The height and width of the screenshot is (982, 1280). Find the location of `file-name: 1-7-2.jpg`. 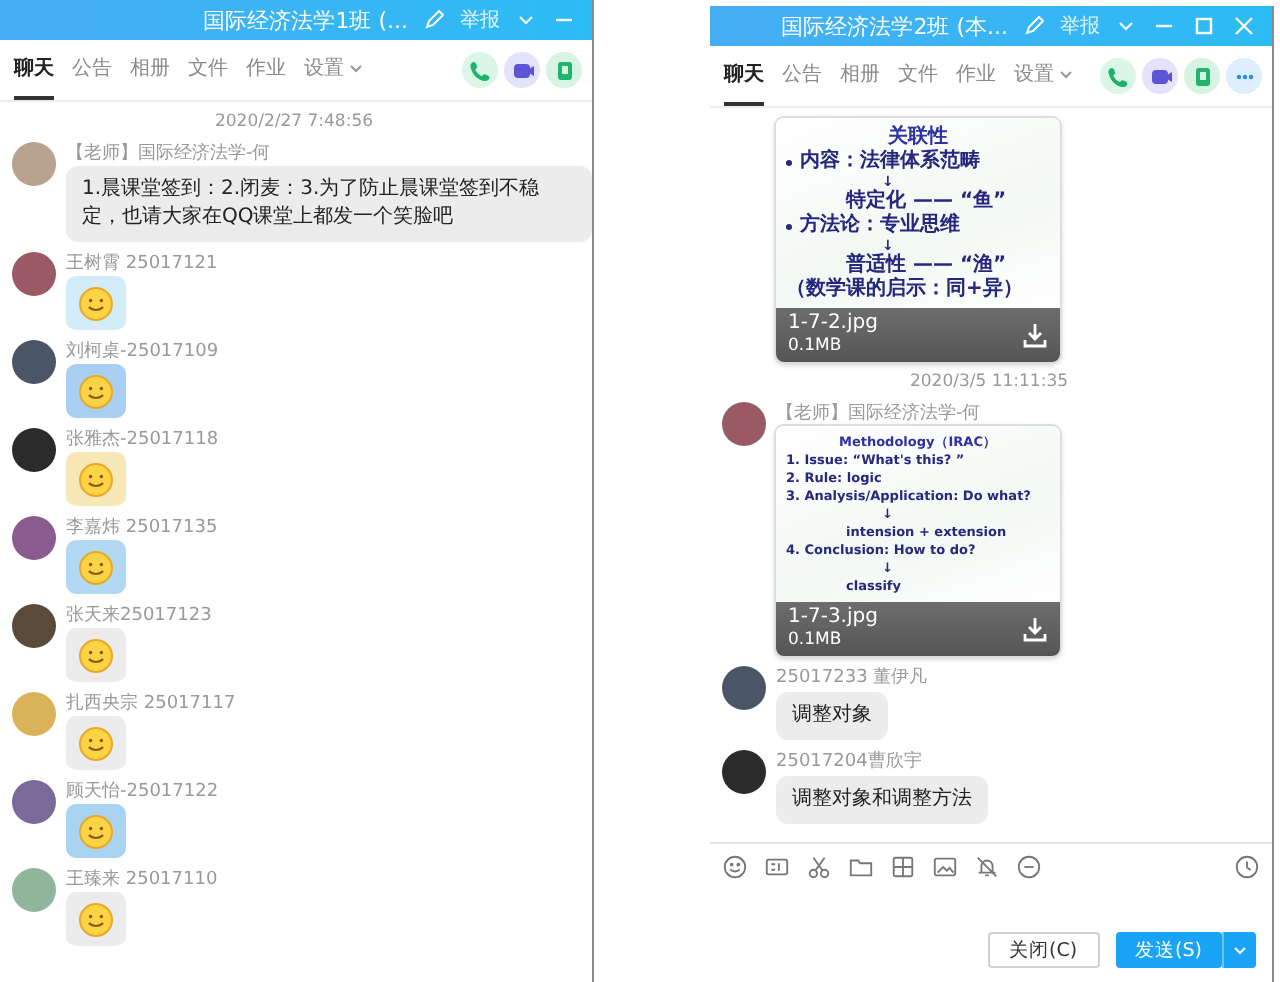

file-name: 1-7-2.jpg is located at coordinates (833, 324).